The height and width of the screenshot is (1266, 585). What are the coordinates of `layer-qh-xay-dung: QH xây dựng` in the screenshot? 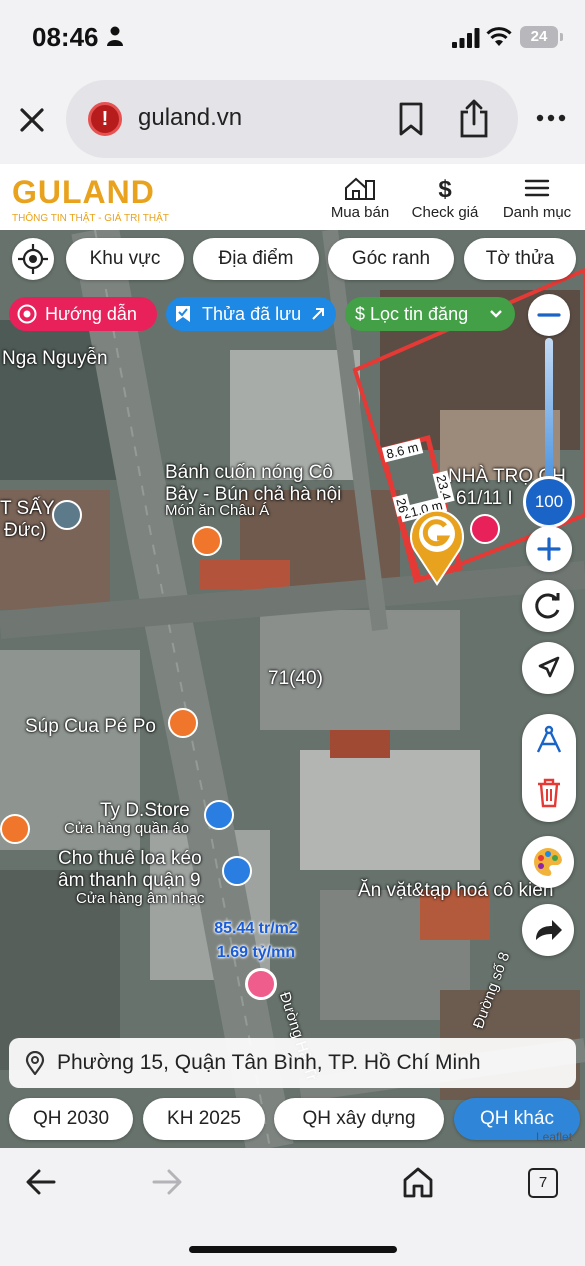 It's located at (359, 1119).